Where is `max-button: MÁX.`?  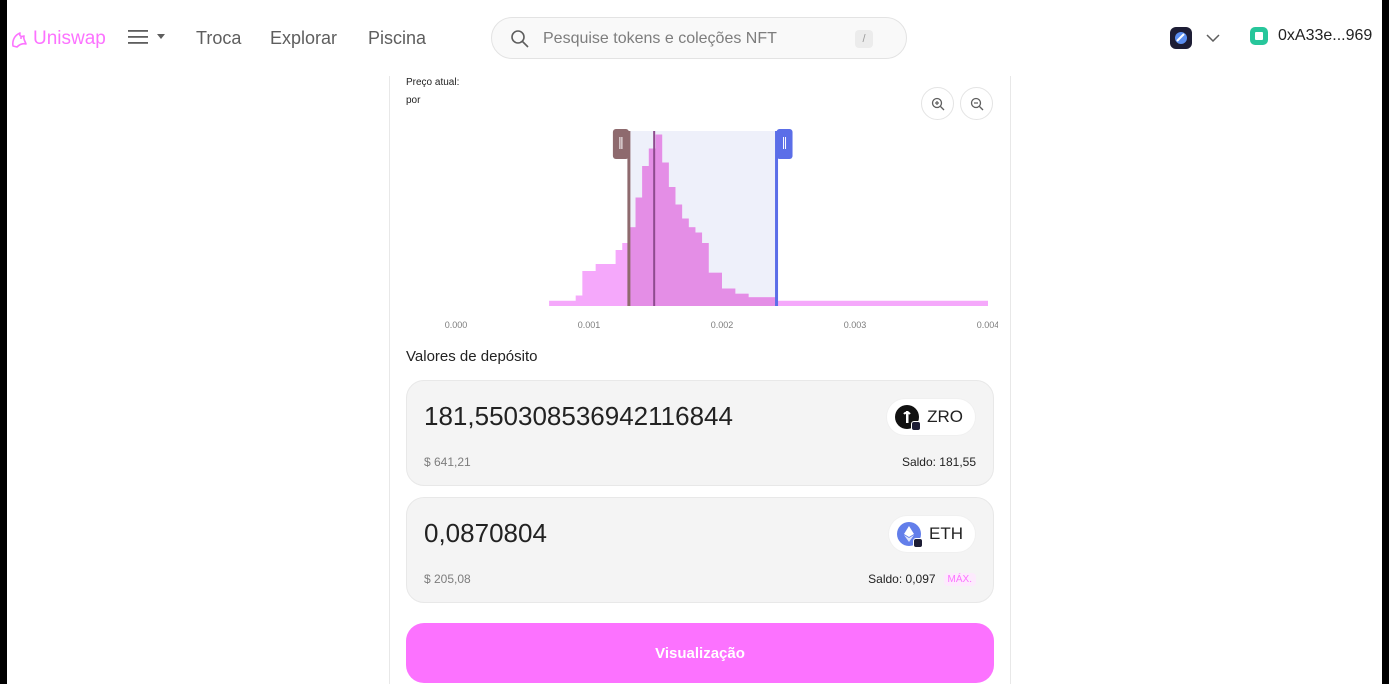 max-button: MÁX. is located at coordinates (959, 579).